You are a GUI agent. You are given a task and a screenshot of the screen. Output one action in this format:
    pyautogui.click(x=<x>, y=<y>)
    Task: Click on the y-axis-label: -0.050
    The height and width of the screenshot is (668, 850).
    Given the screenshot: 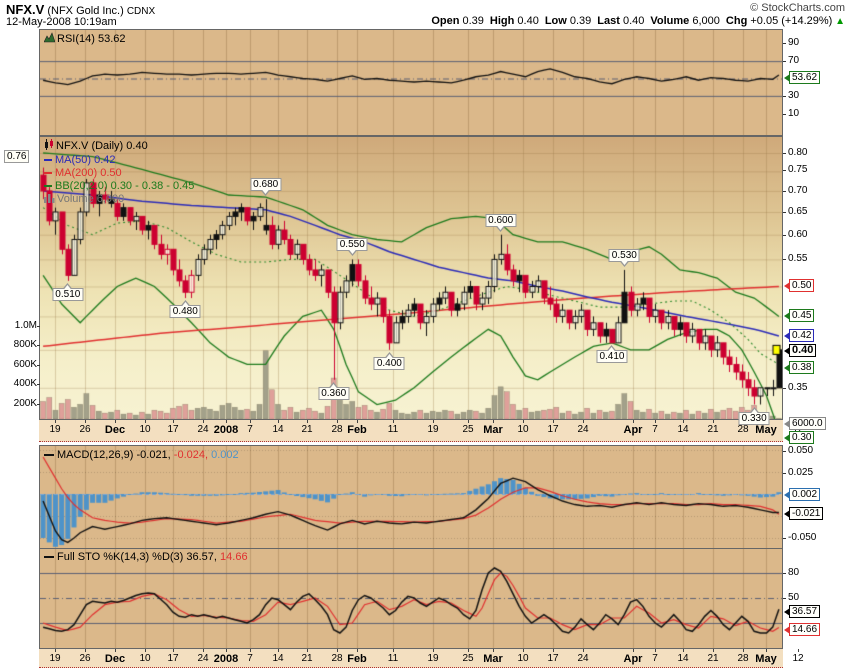 What is the action you would take?
    pyautogui.click(x=802, y=537)
    